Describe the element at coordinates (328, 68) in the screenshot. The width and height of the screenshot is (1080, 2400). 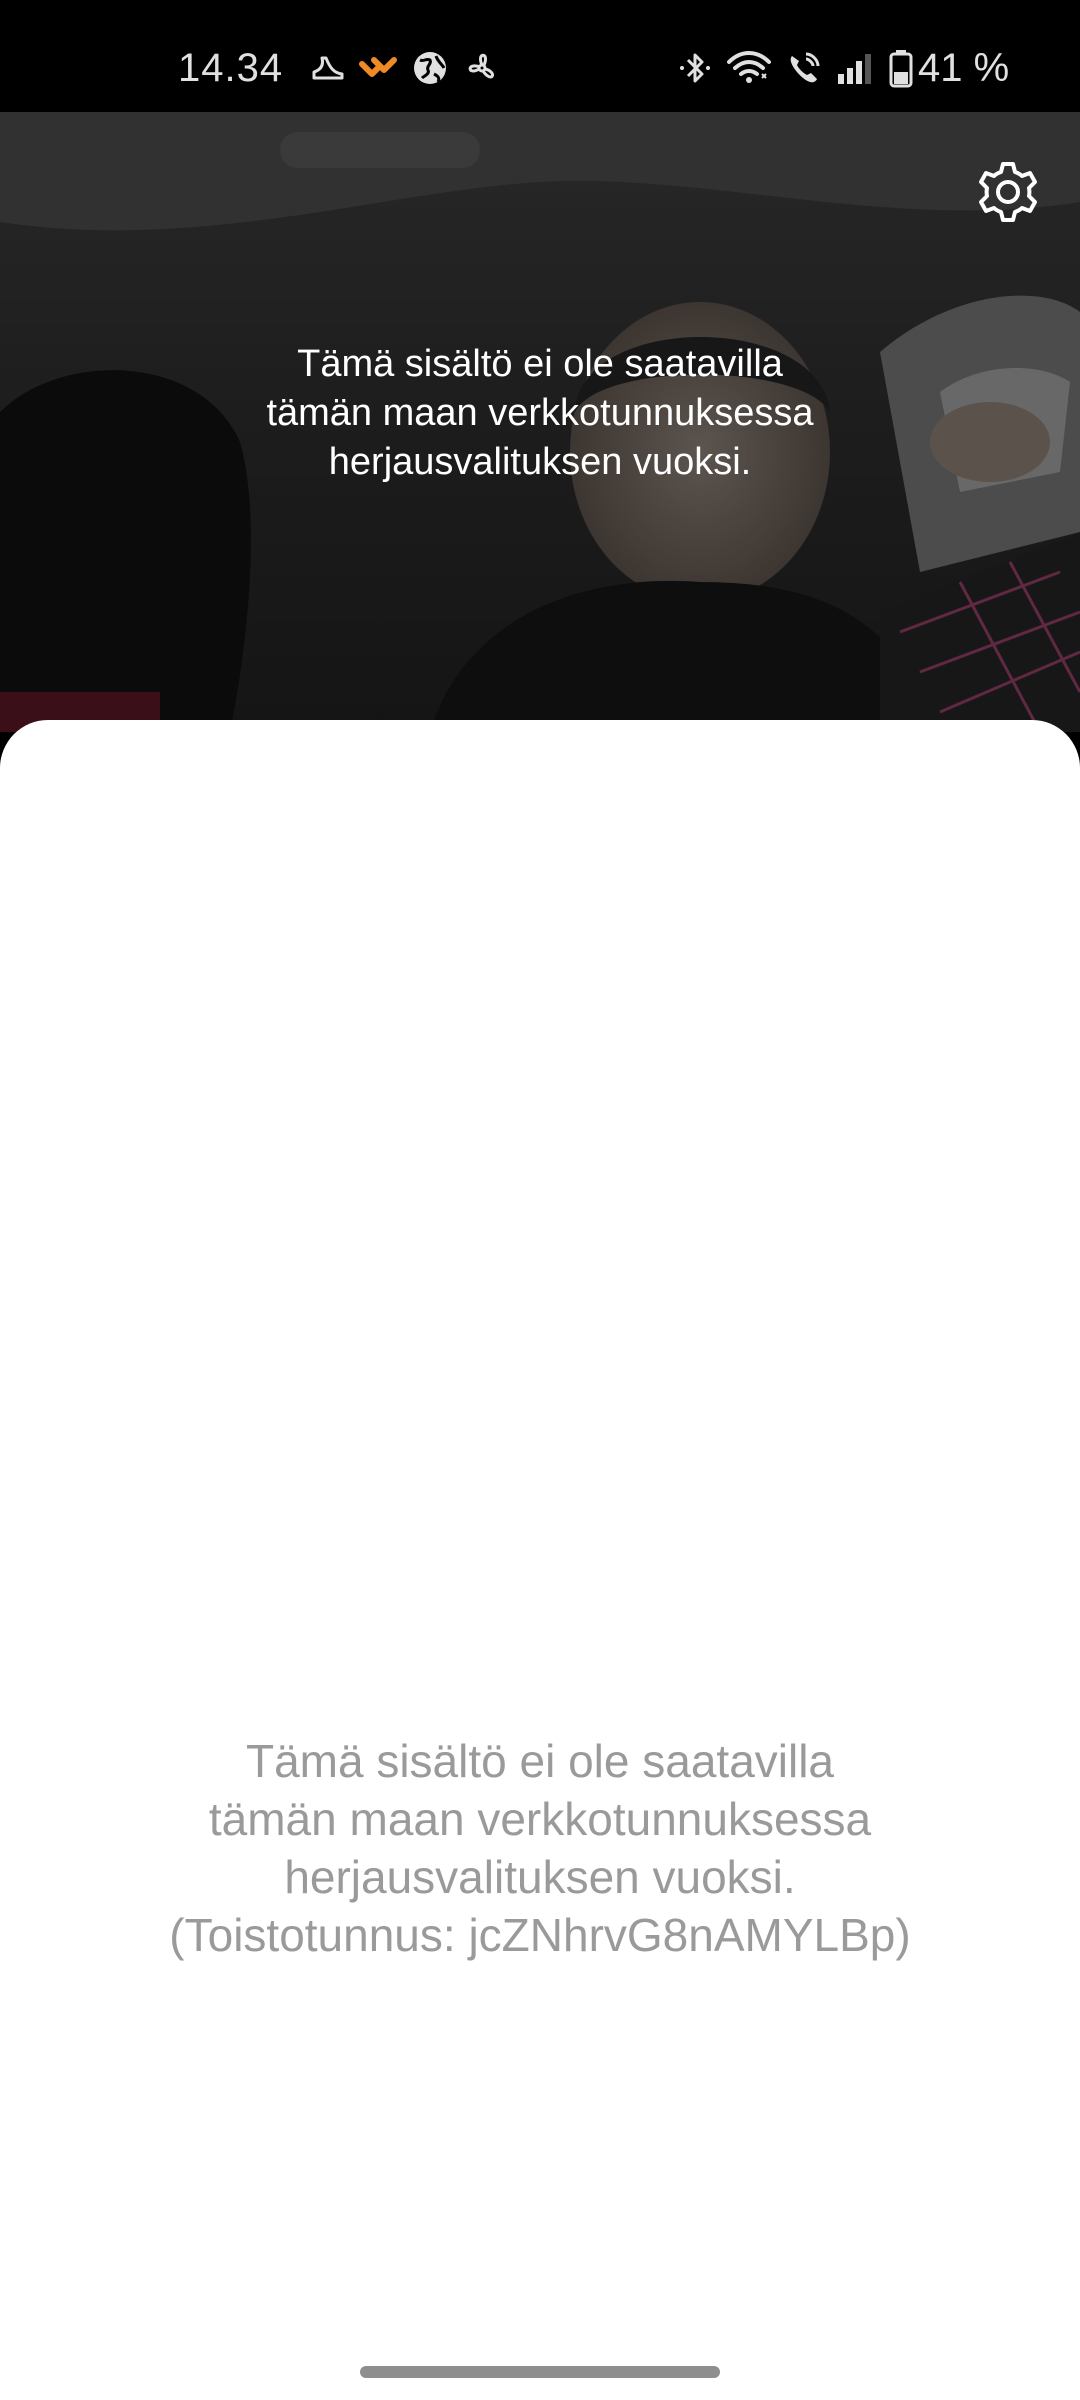
I see `shoe-icon` at that location.